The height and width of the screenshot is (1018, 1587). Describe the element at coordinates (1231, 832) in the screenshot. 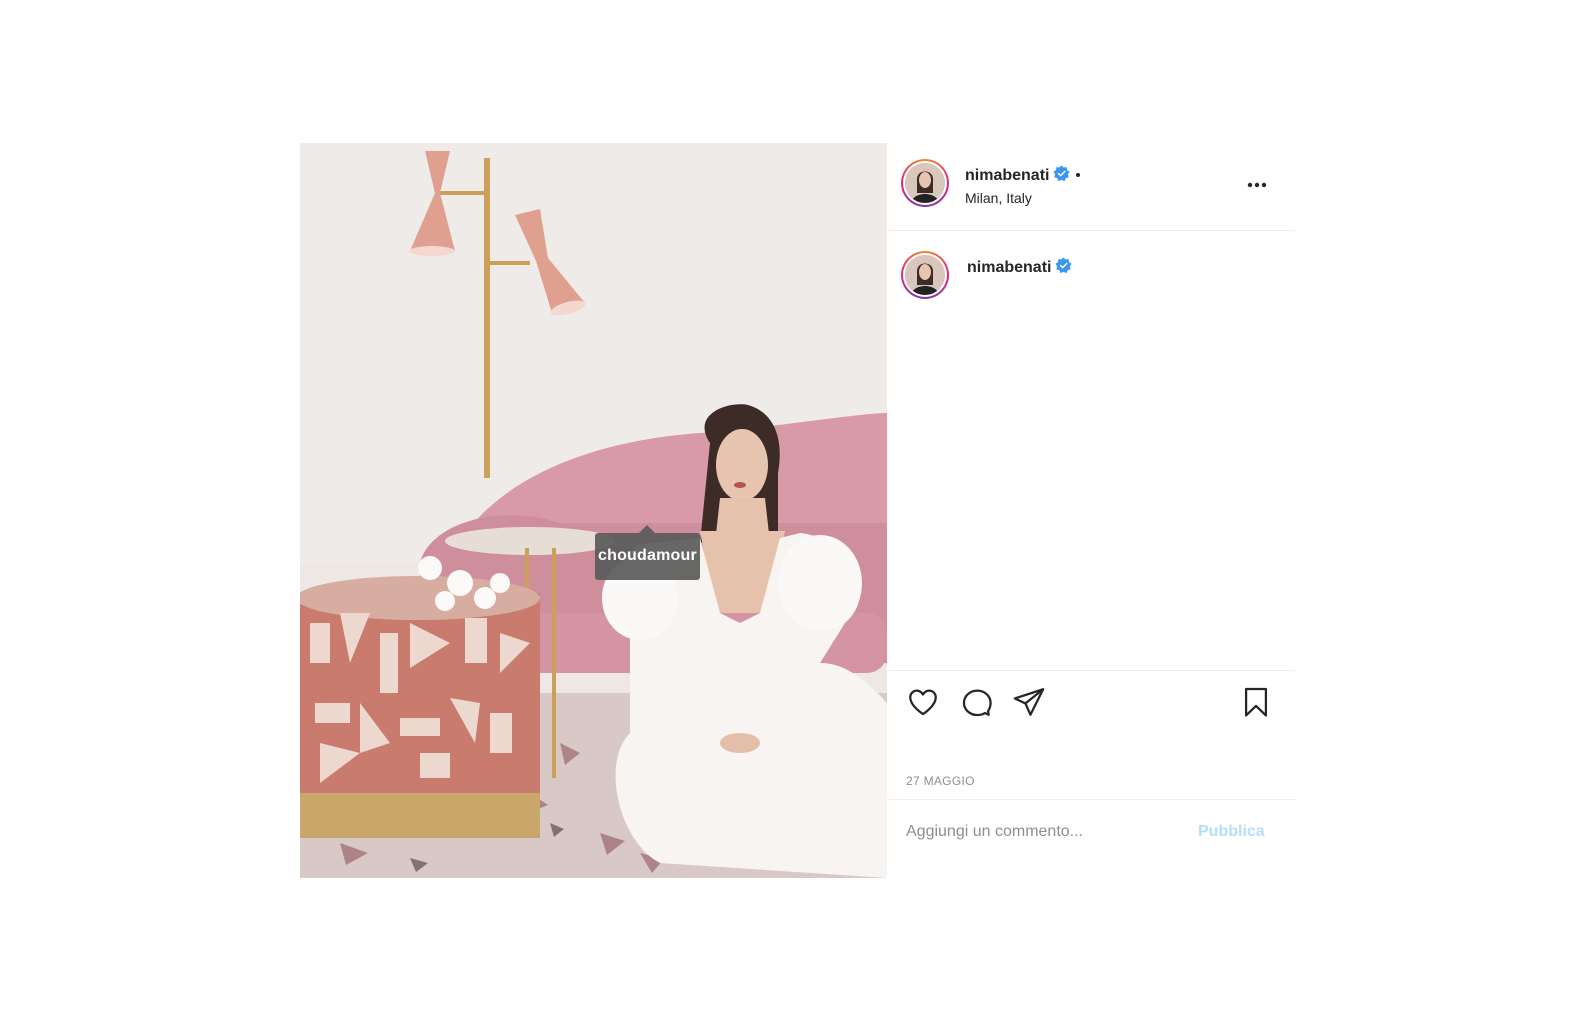

I see `publish-button: Pubblica` at that location.